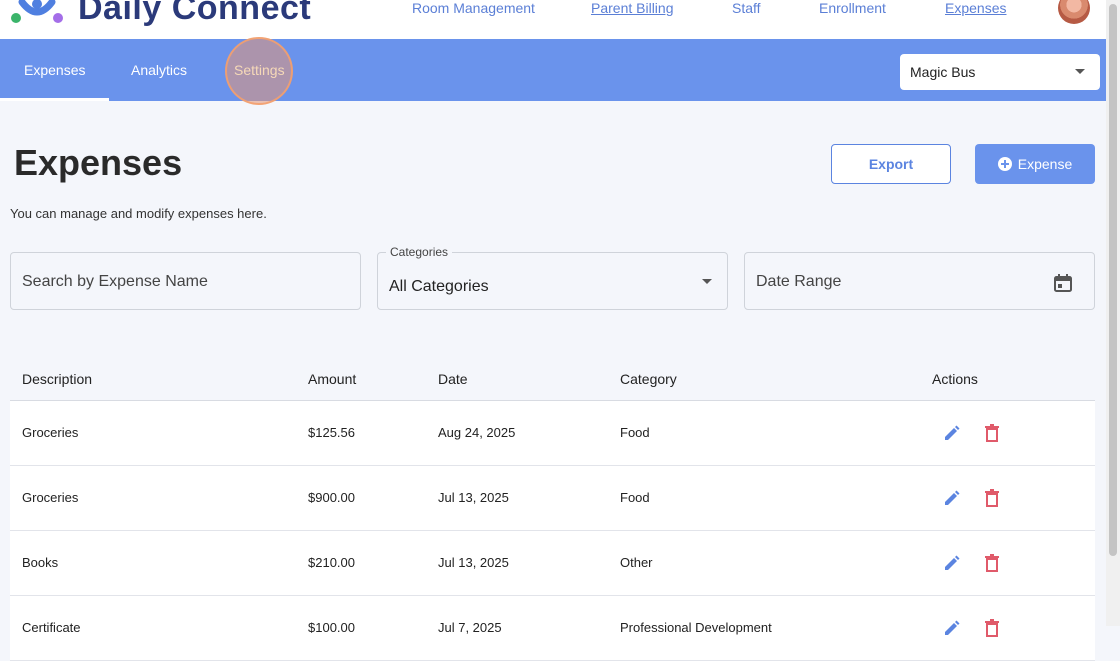  What do you see at coordinates (473, 9) in the screenshot?
I see `nav-room-management: Room Management` at bounding box center [473, 9].